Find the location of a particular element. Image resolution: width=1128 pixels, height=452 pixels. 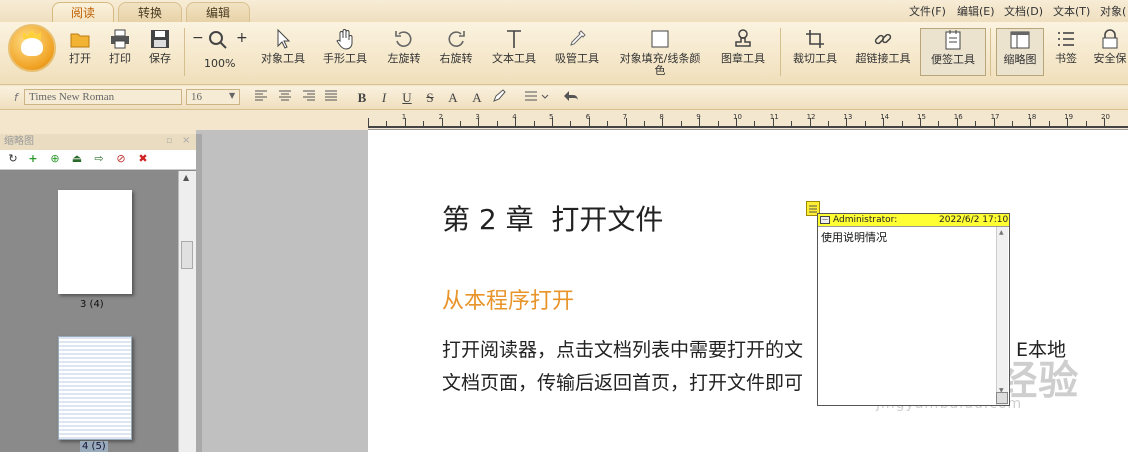

align-right-button is located at coordinates (309, 98).